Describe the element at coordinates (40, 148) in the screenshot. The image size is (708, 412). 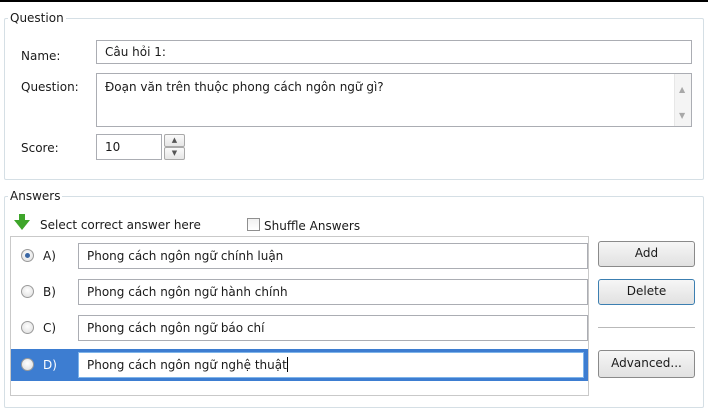
I see `score-label: Score:` at that location.